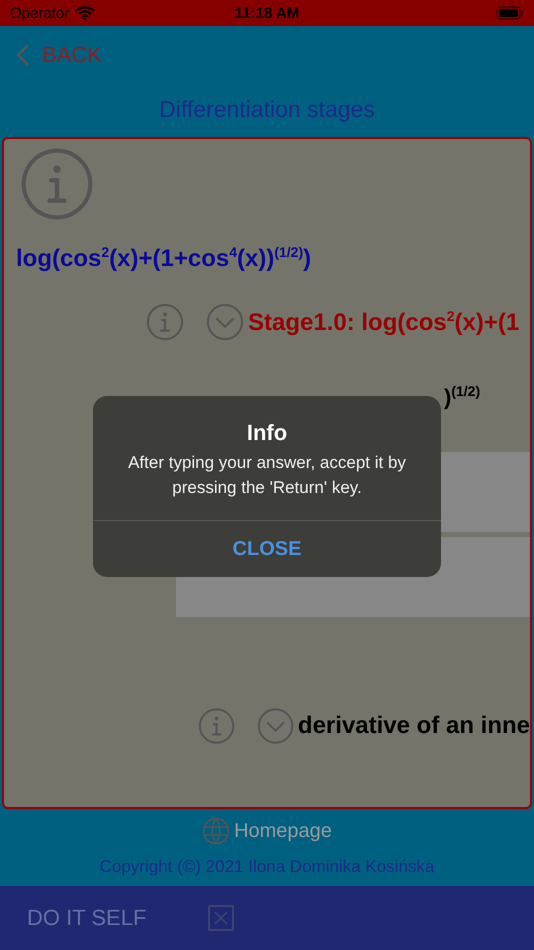 The image size is (534, 950). I want to click on checkbox, so click(221, 918).